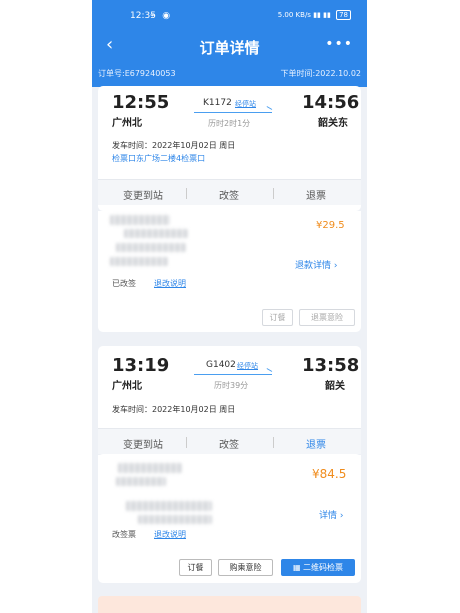 The height and width of the screenshot is (613, 460). I want to click on trip1-reschedule-button: 改签, so click(229, 194).